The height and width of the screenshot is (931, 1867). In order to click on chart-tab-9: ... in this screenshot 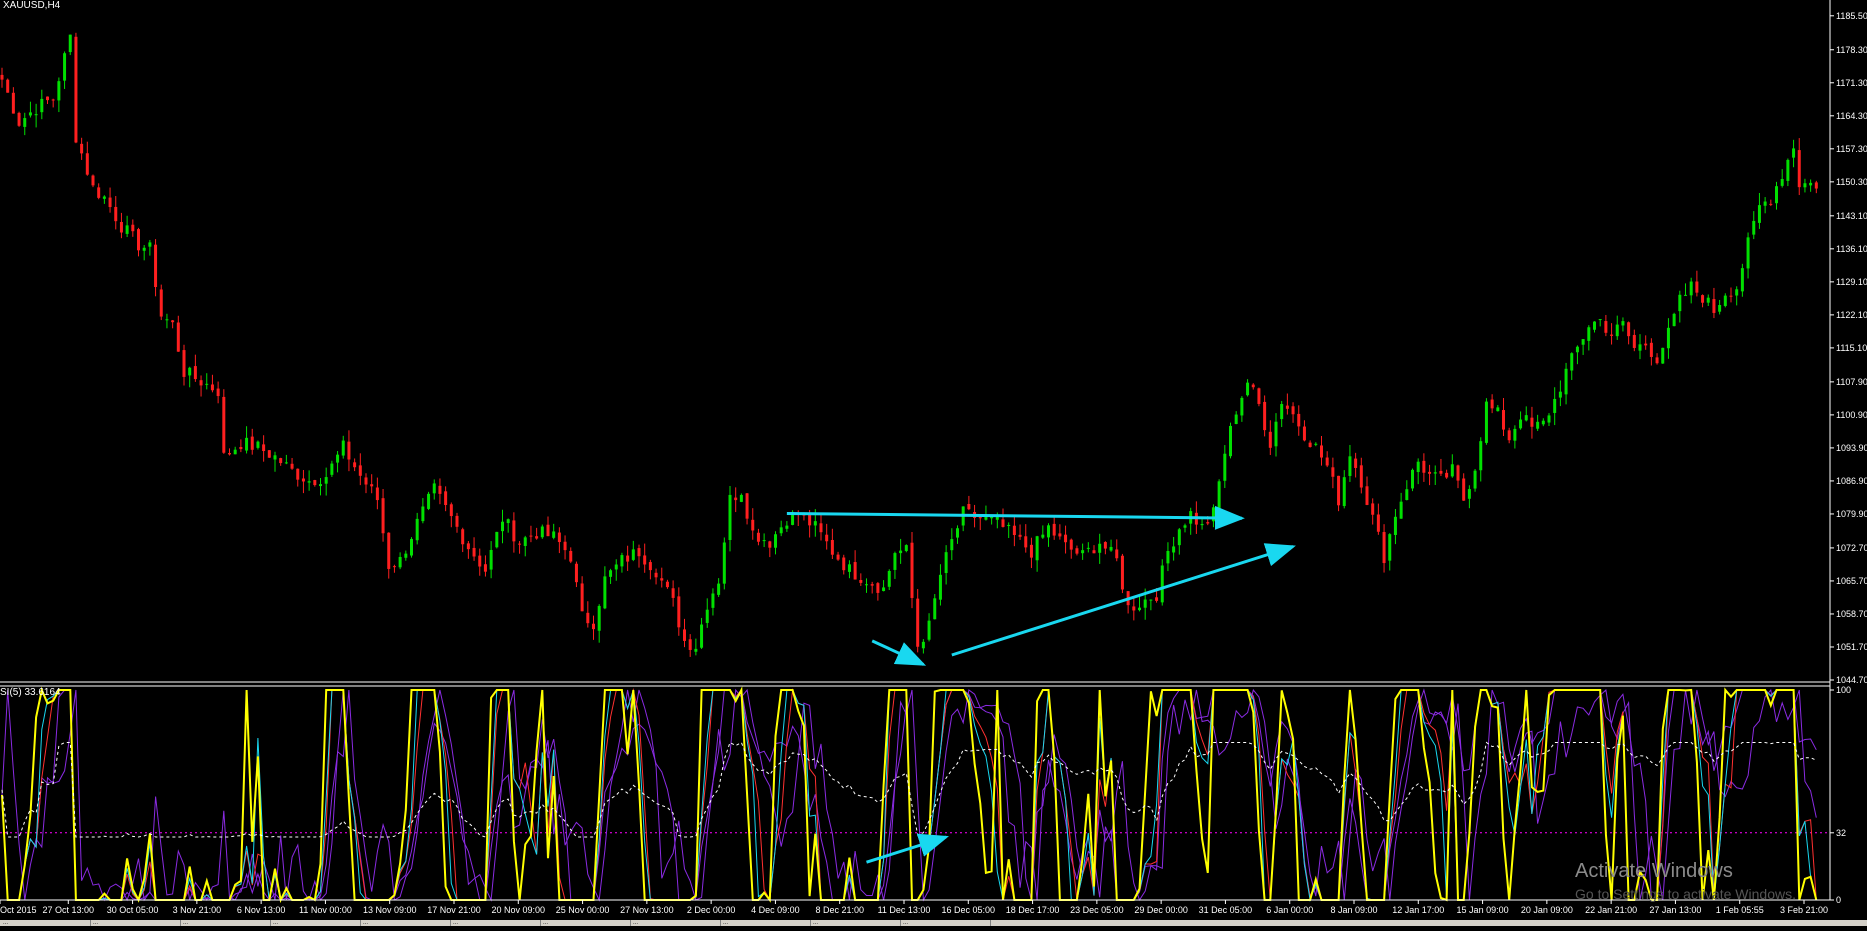, I will do `click(765, 923)`.